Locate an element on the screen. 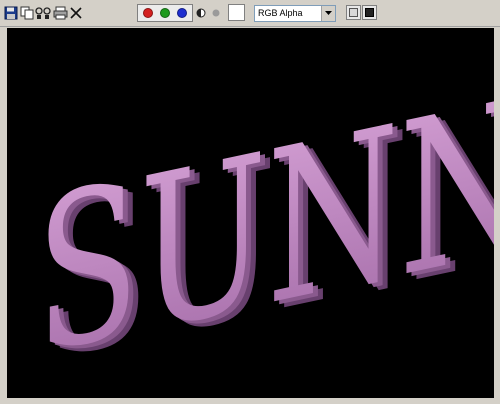 Image resolution: width=500 pixels, height=404 pixels. clone-icon is located at coordinates (43, 13).